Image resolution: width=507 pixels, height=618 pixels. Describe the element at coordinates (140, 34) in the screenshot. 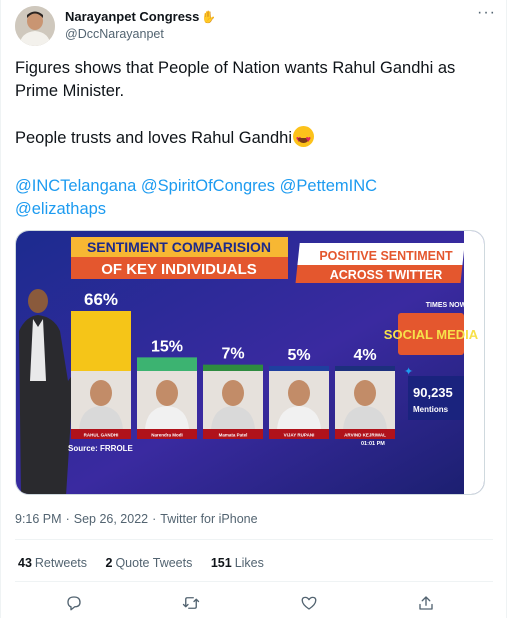

I see `author-handle: @DccNarayanpet` at that location.